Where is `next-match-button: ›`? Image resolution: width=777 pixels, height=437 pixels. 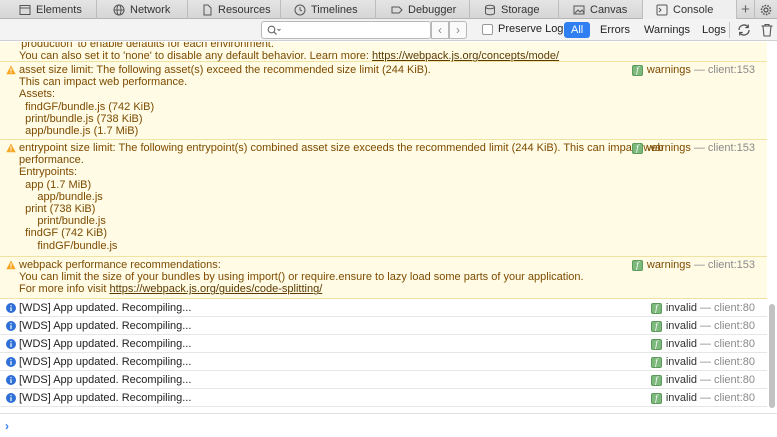
next-match-button: › is located at coordinates (458, 30).